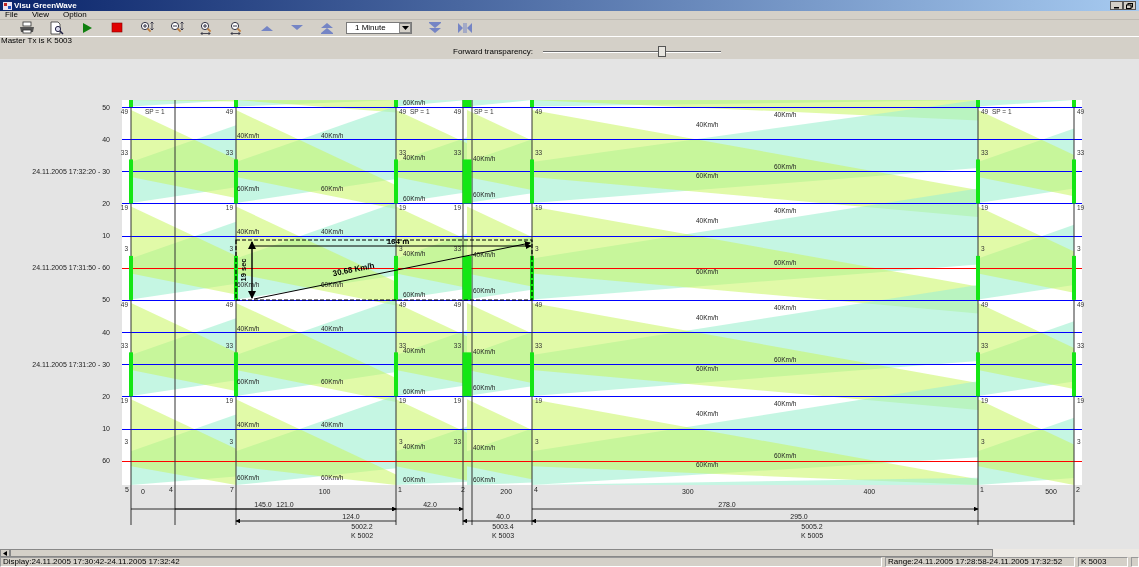  Describe the element at coordinates (1103, 562) in the screenshot. I see `status-master-text: K 5003` at that location.